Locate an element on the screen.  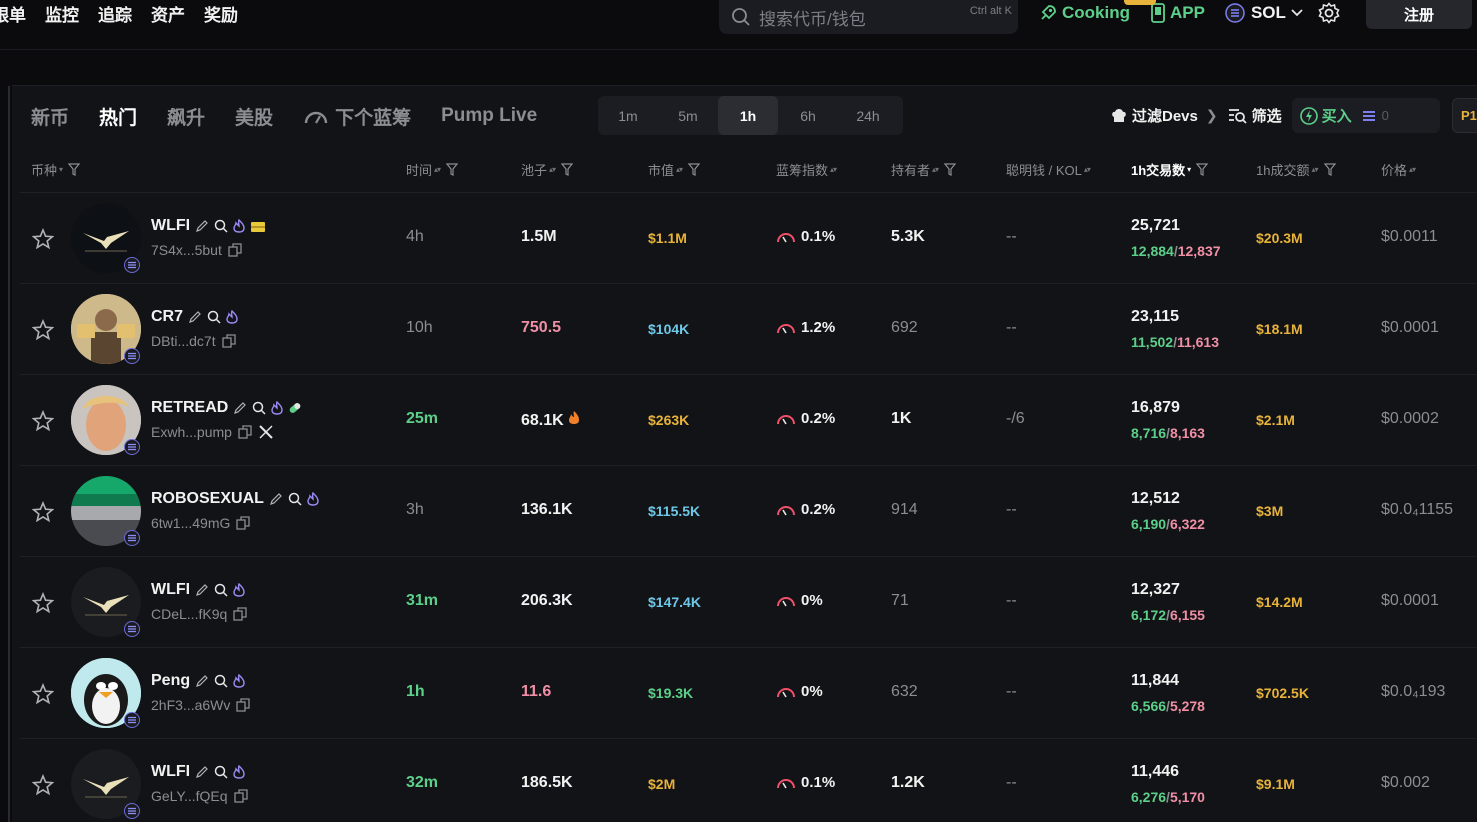
time-5m: 5m is located at coordinates (688, 115).